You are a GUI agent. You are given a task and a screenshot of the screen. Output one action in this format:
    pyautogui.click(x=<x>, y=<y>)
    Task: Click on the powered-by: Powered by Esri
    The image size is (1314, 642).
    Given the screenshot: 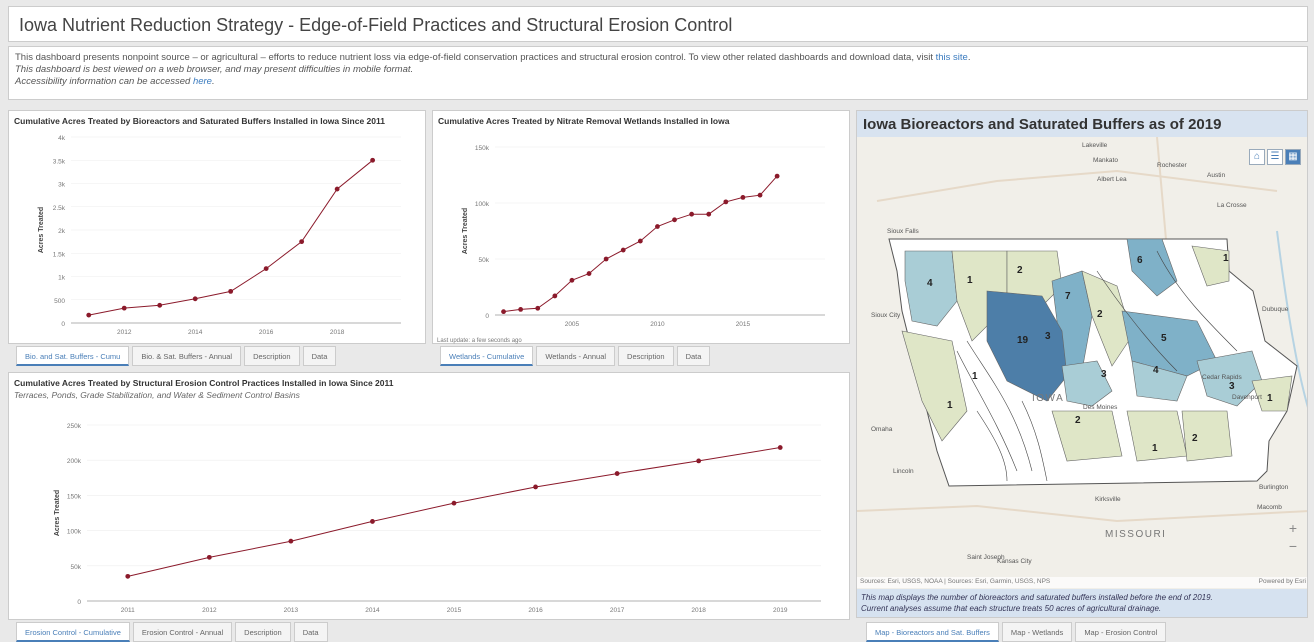 What is the action you would take?
    pyautogui.click(x=1282, y=581)
    